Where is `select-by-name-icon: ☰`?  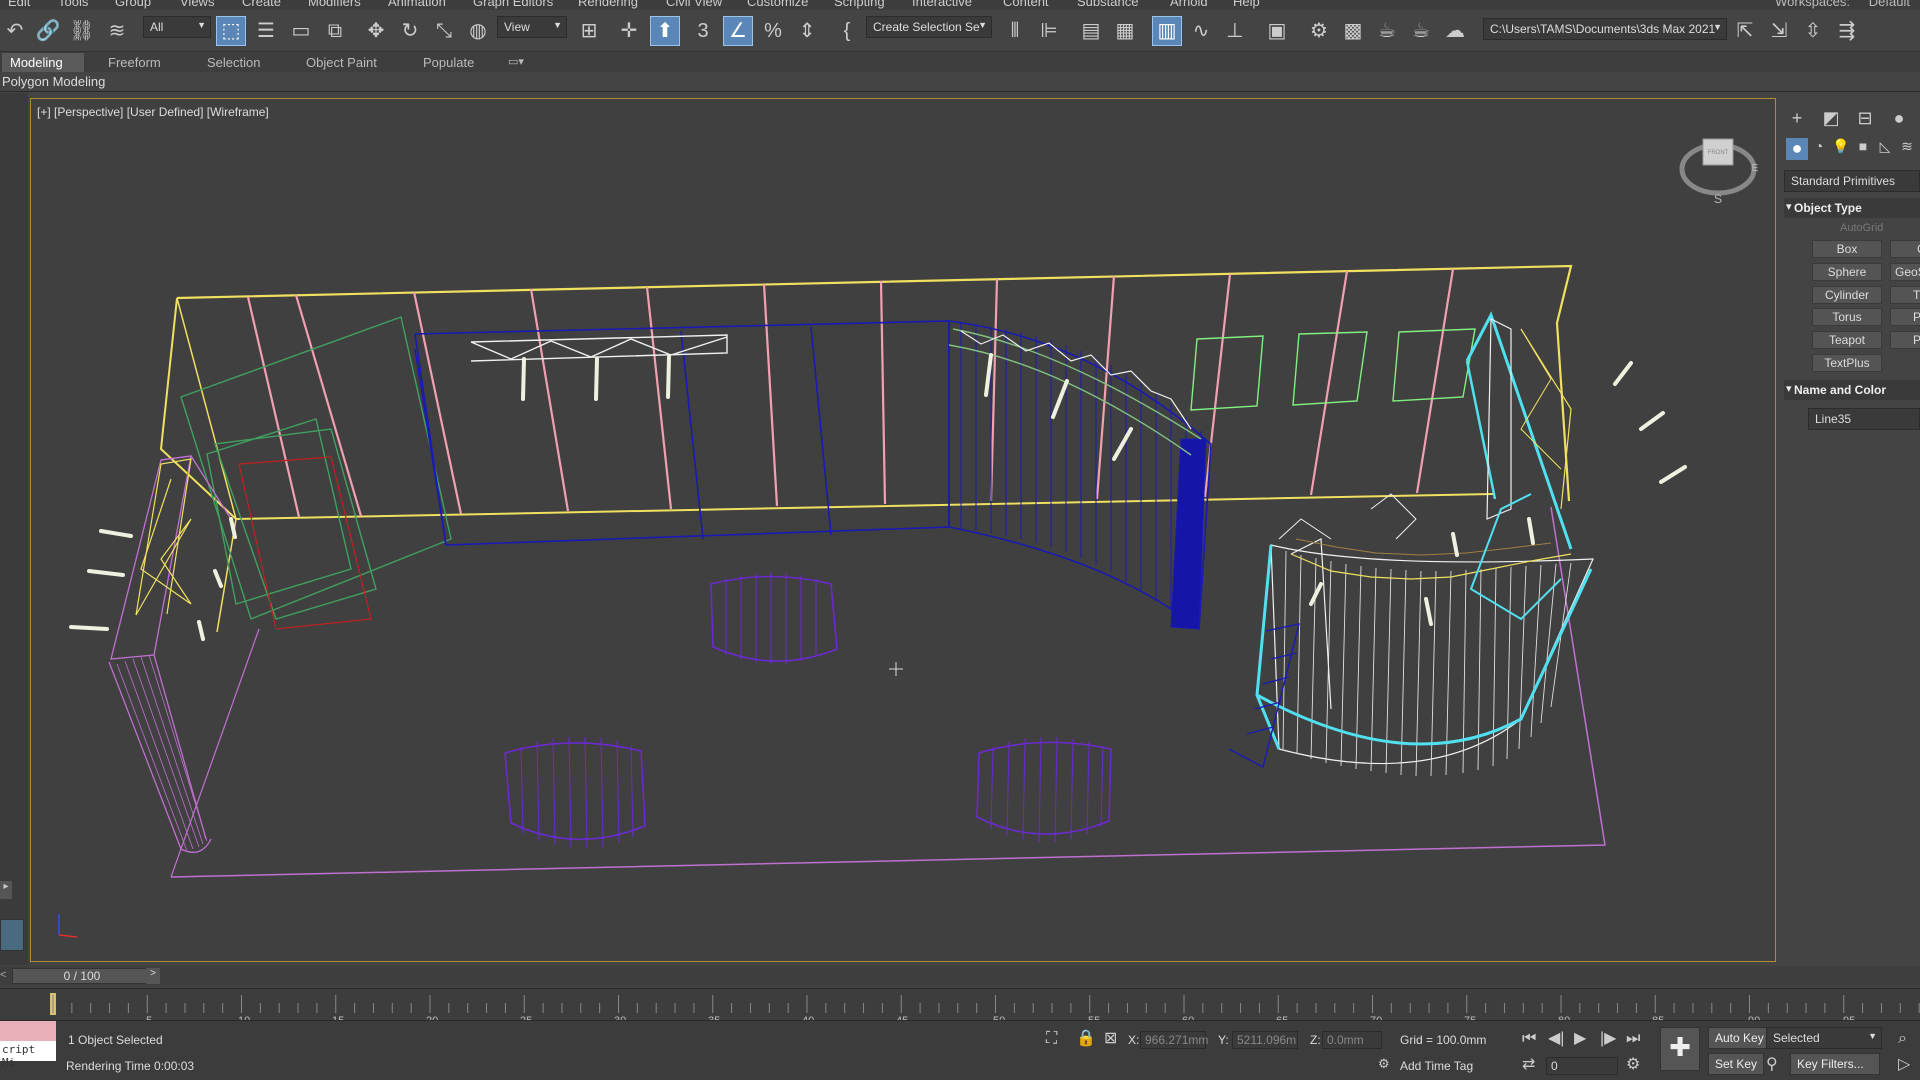
select-by-name-icon: ☰ is located at coordinates (266, 31).